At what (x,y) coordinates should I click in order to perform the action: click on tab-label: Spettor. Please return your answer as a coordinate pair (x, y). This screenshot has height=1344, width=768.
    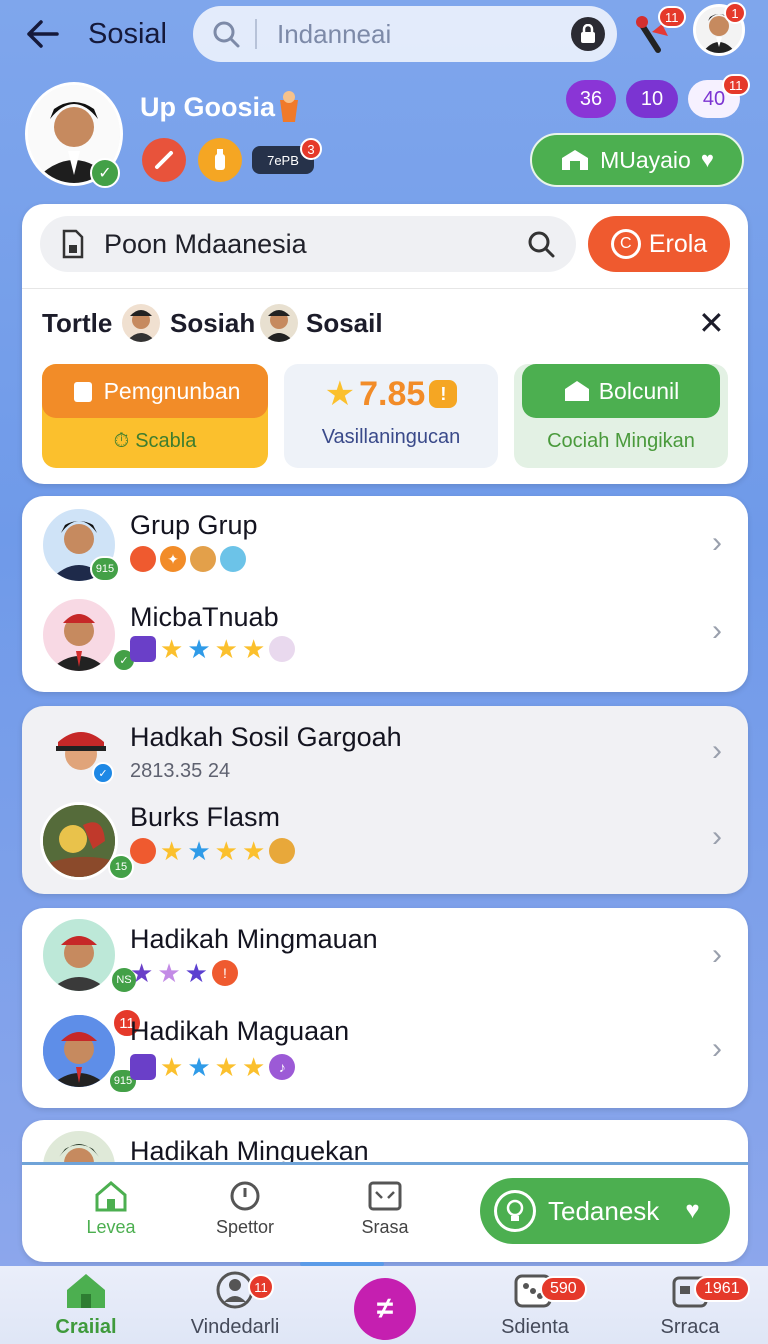
    Looking at the image, I should click on (245, 1227).